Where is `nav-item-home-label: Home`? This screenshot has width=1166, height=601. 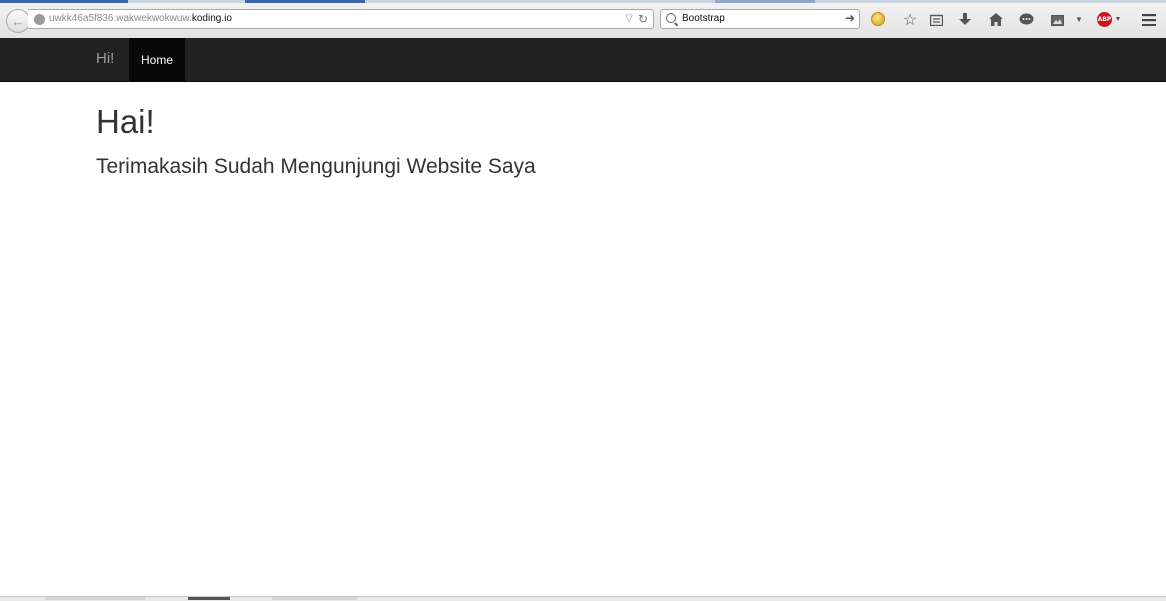
nav-item-home-label: Home is located at coordinates (156, 59).